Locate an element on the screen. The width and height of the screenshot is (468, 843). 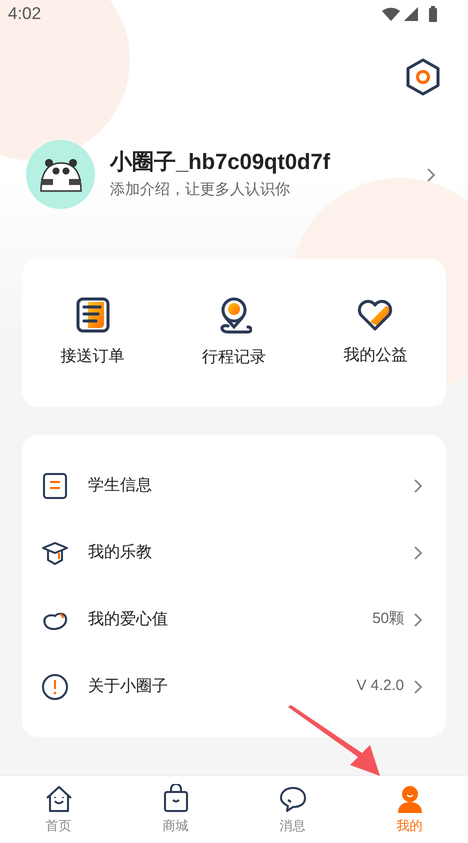
shortcut-button: 接送订单 is located at coordinates (93, 333).